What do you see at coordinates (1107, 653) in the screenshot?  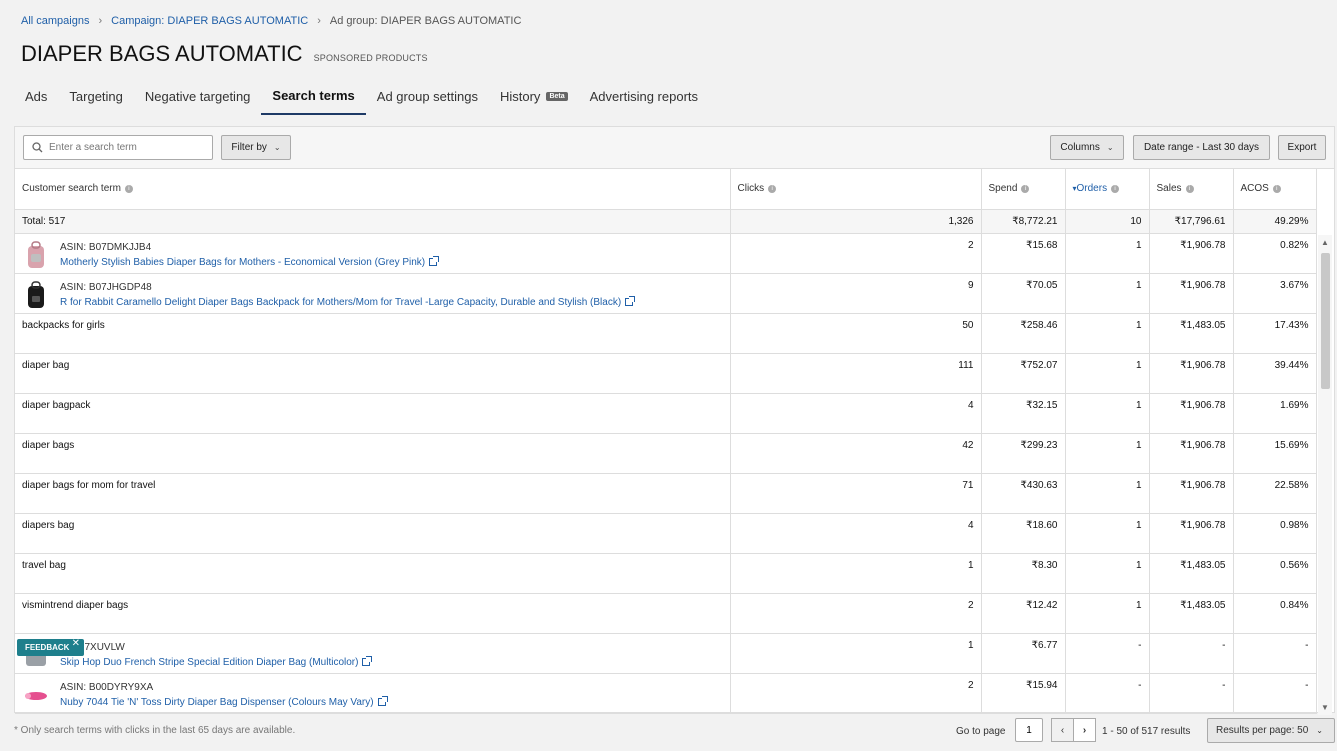 I see `orders-cell: -` at bounding box center [1107, 653].